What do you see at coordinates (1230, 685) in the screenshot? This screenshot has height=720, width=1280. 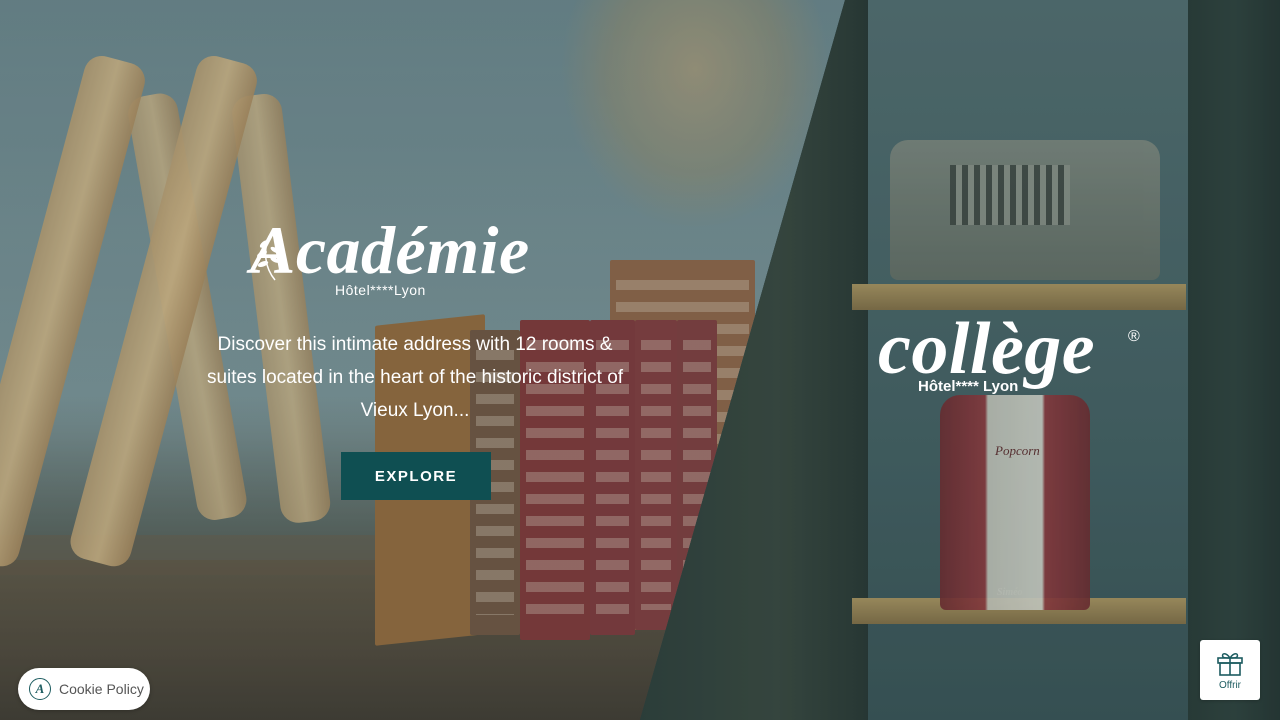 I see `offrir-label: Offrir` at bounding box center [1230, 685].